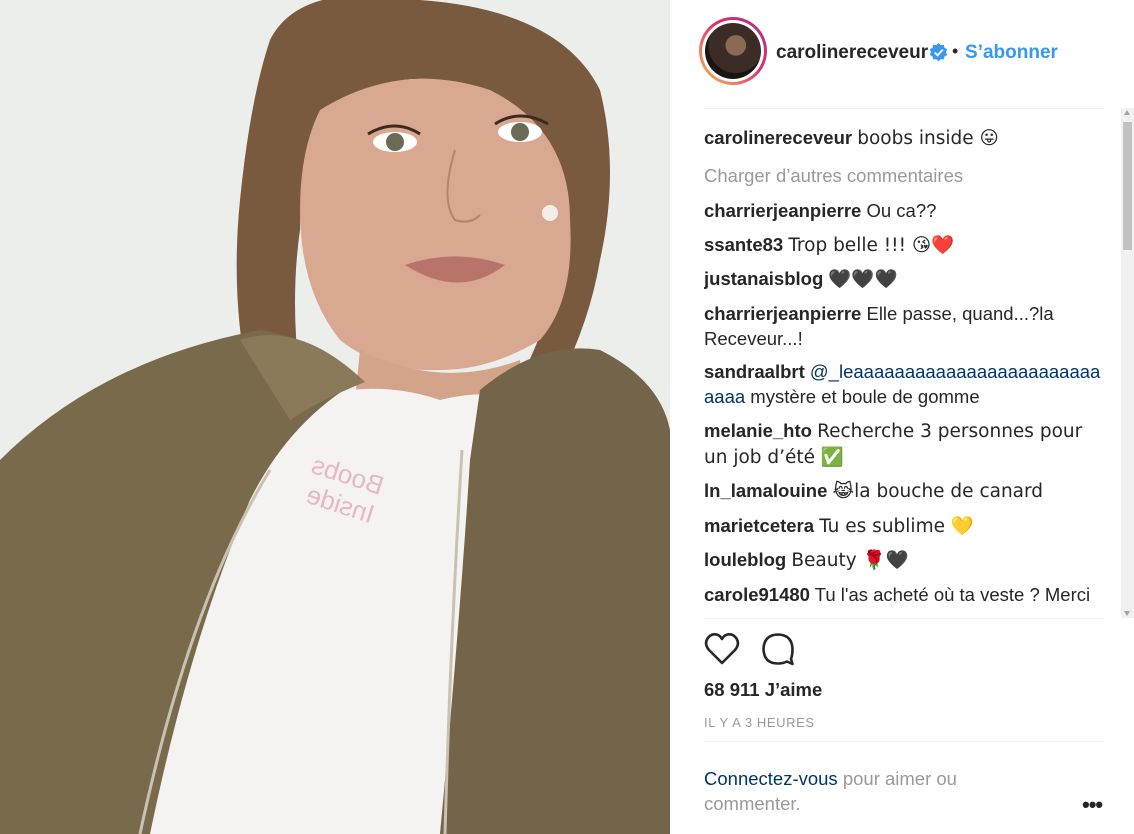 This screenshot has height=834, width=1134. I want to click on comment-username: sandraalbrt, so click(754, 371).